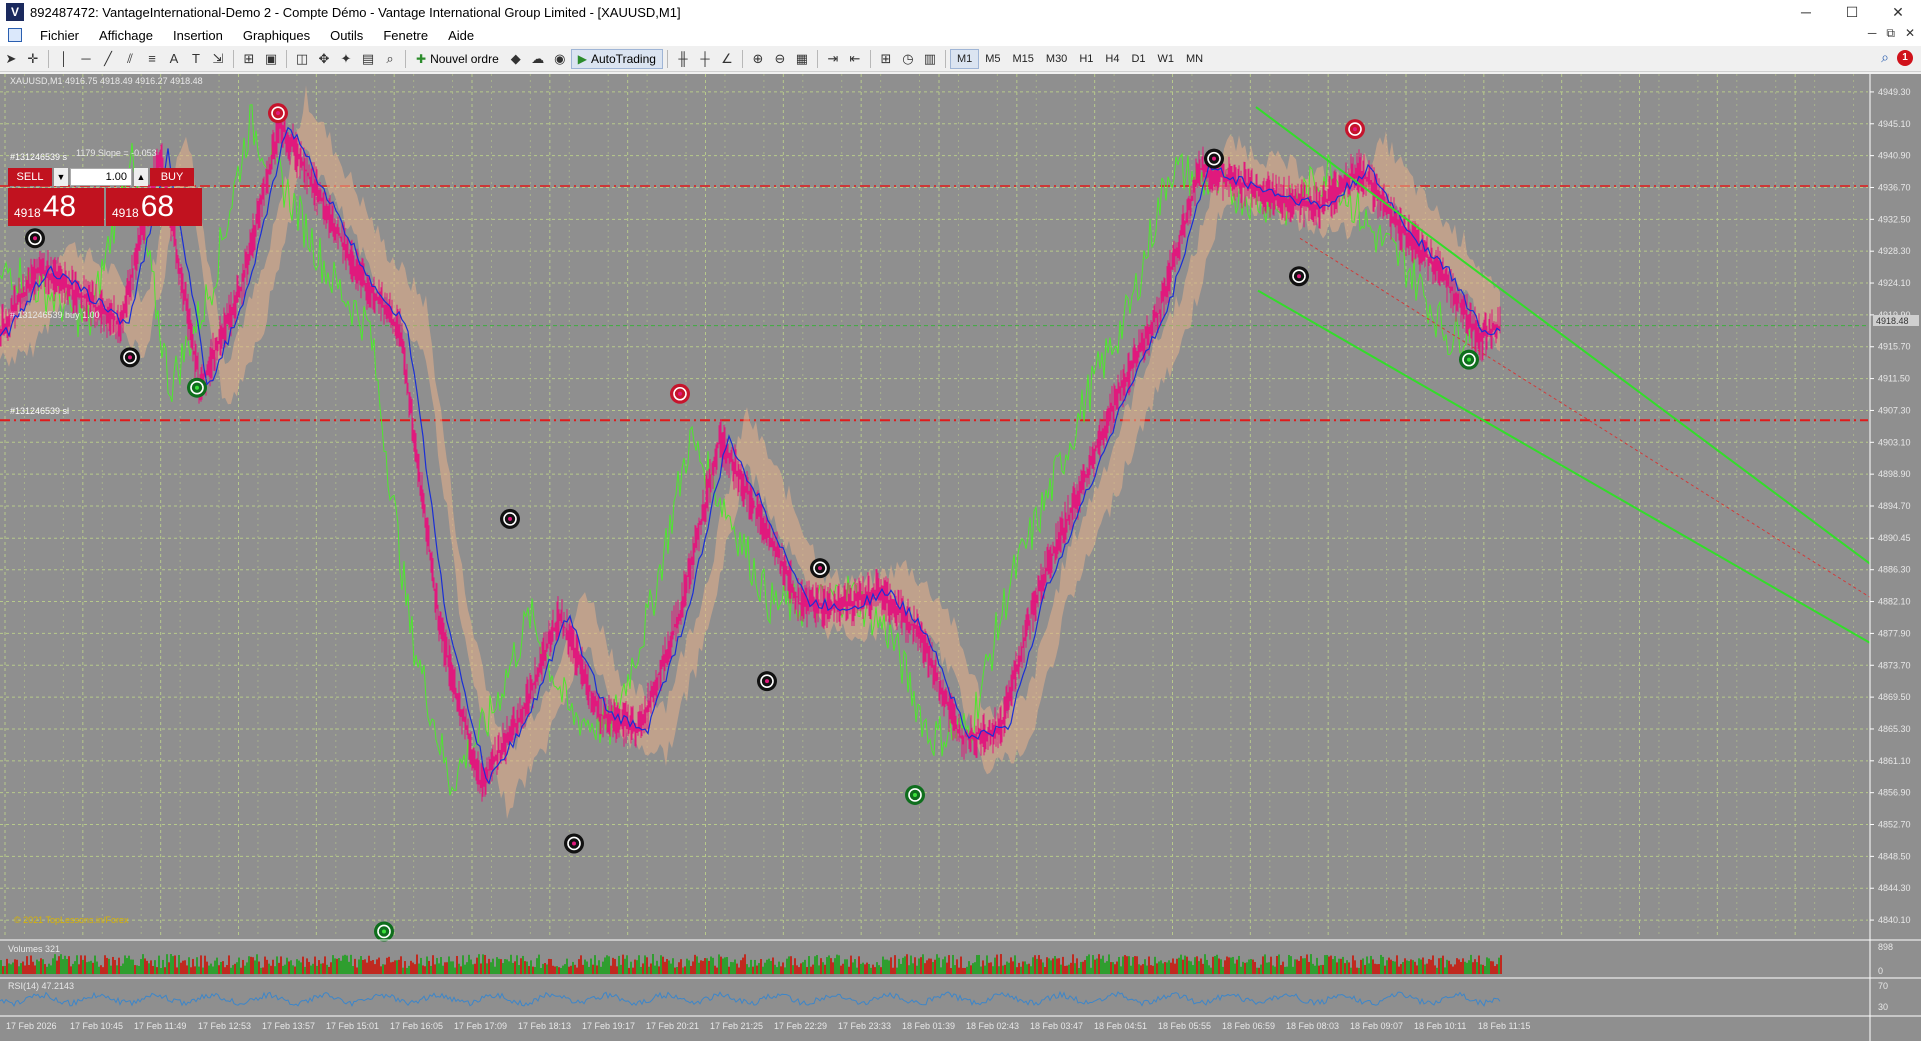 The width and height of the screenshot is (1921, 1041). I want to click on tester-icon: ⌕, so click(390, 59).